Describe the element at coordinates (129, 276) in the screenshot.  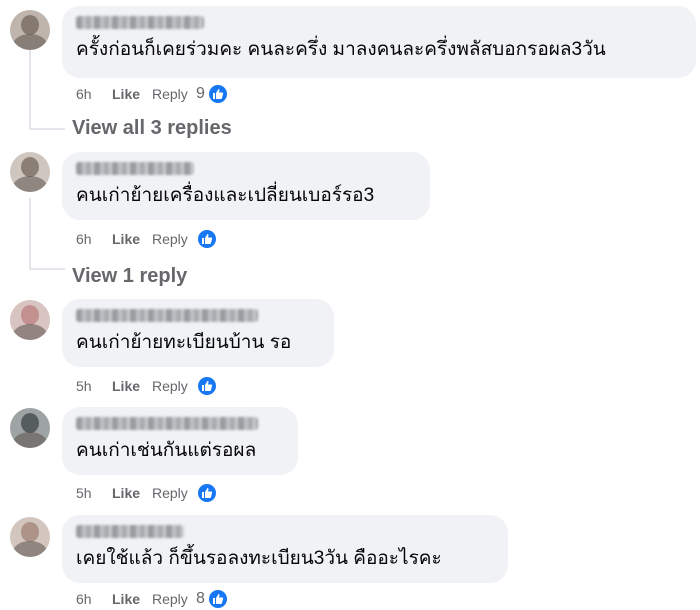
I see `view-replies-link: View 1 reply` at that location.